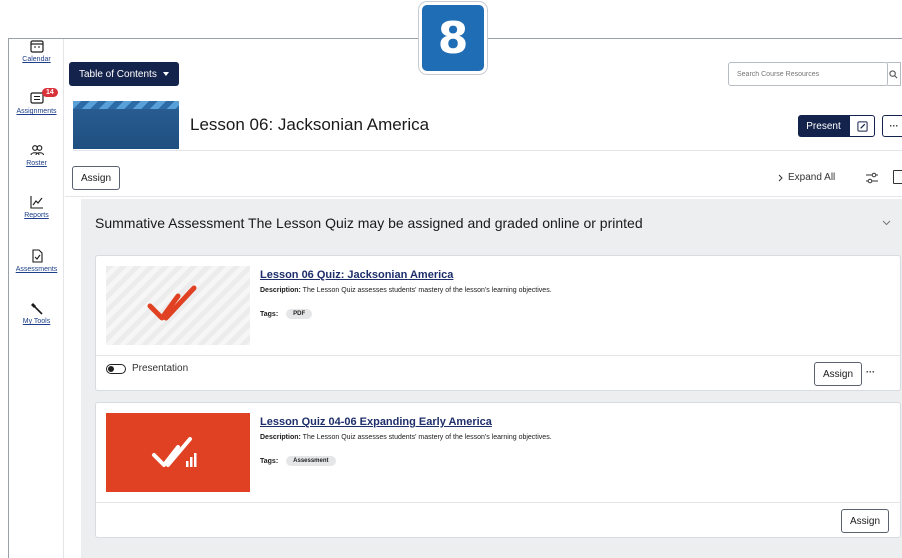  I want to click on assessments-icon, so click(37, 256).